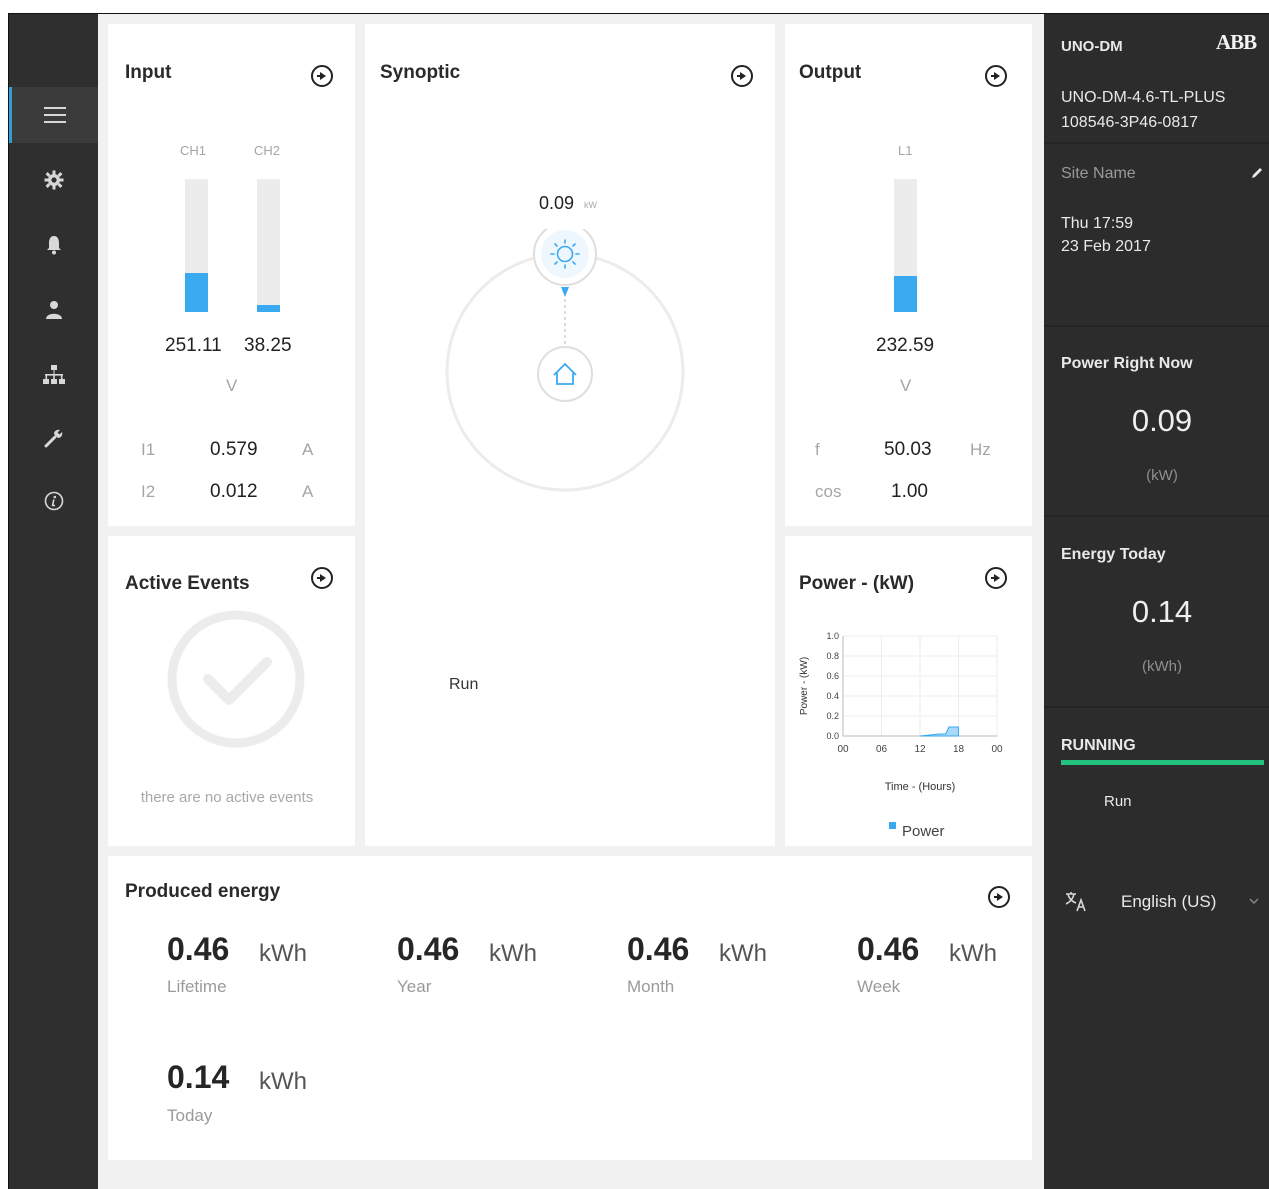  Describe the element at coordinates (197, 986) in the screenshot. I see `produced-label: Lifetime` at that location.